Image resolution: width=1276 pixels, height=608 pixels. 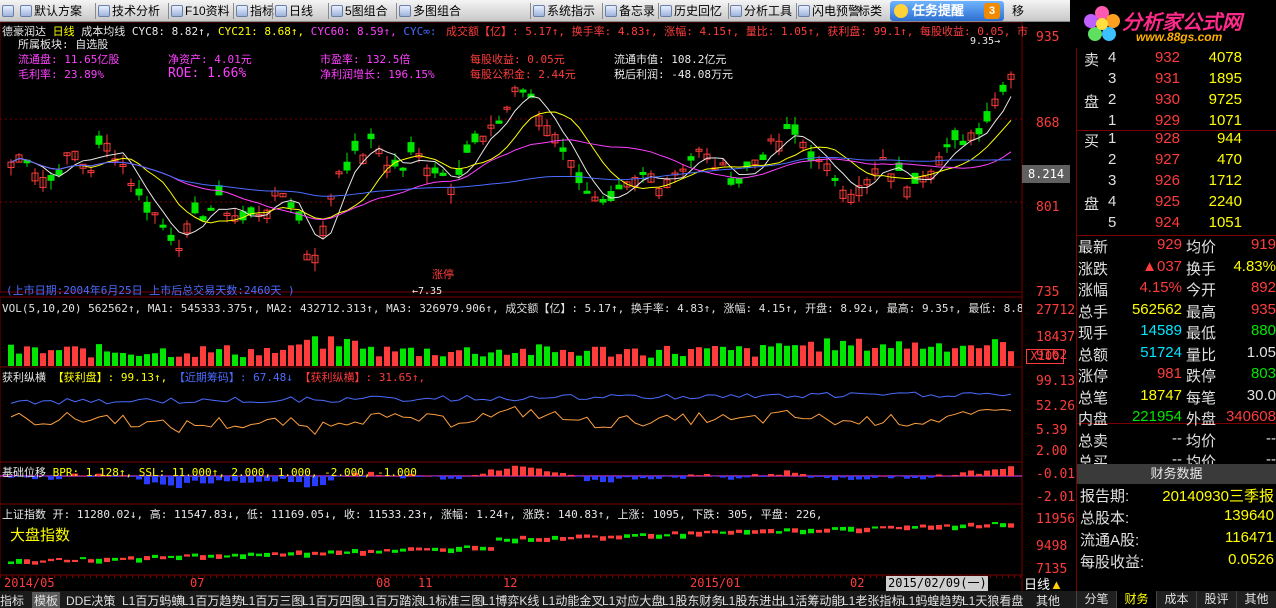 I want to click on indicator-tab: 指标, so click(x=12, y=600).